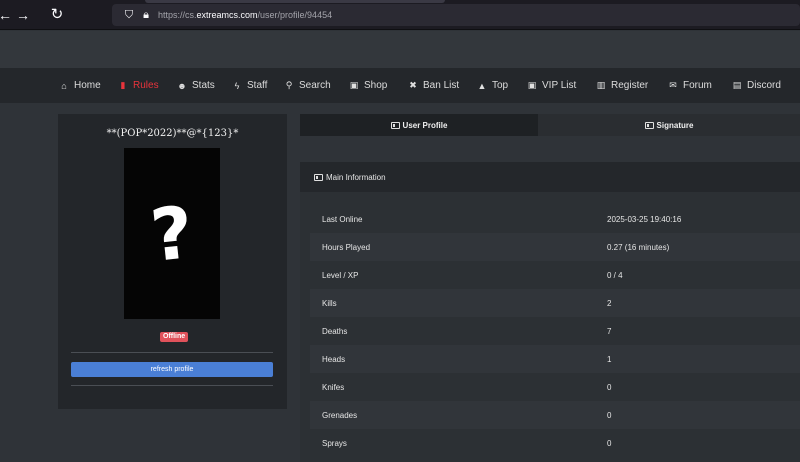 The height and width of the screenshot is (462, 800). I want to click on player-name: **(POP*2022)**@*{123}*, so click(172, 133).